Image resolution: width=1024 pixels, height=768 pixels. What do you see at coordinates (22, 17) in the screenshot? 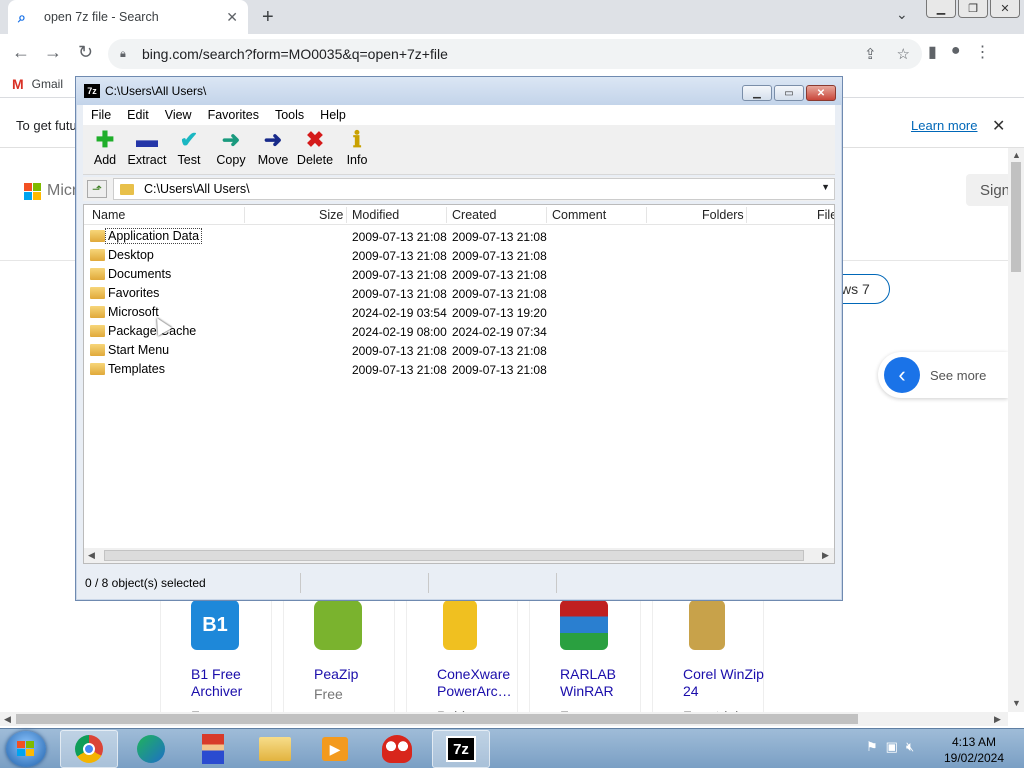
I see `search-icon: ⌕` at bounding box center [22, 17].